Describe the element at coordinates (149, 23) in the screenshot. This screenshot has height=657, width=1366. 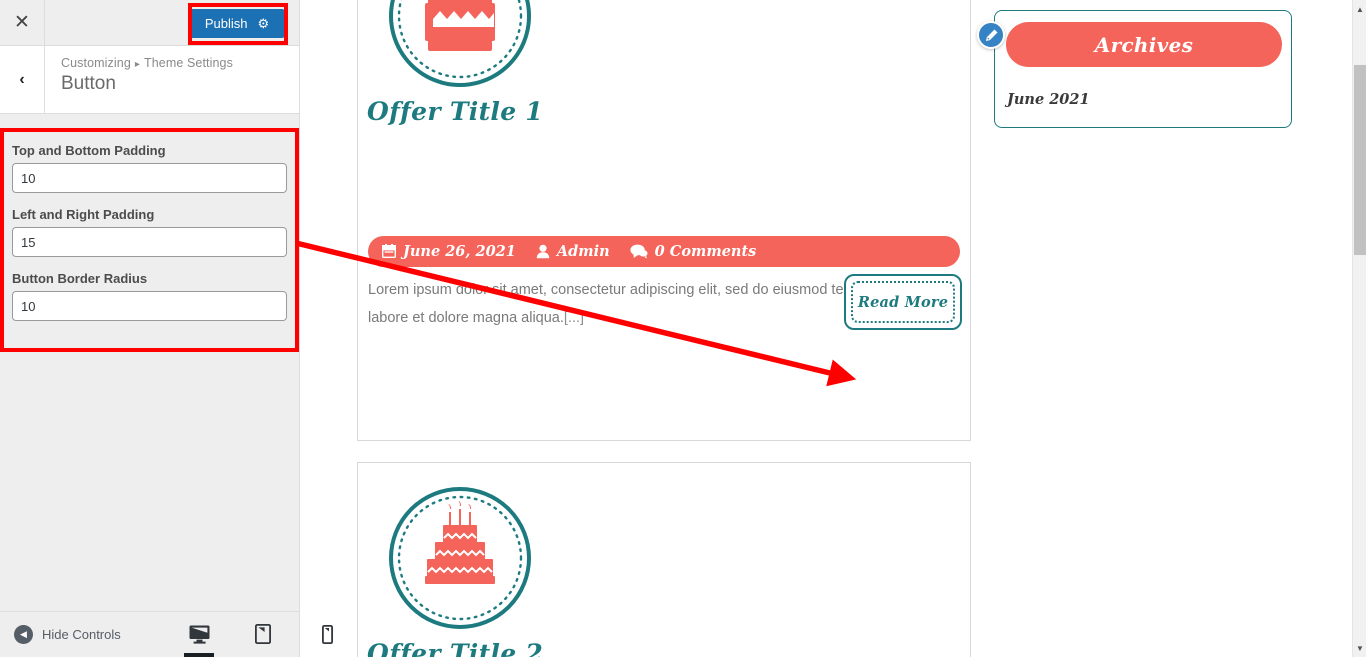
I see `customizer-topbar: ✕ Publish ⚙` at that location.